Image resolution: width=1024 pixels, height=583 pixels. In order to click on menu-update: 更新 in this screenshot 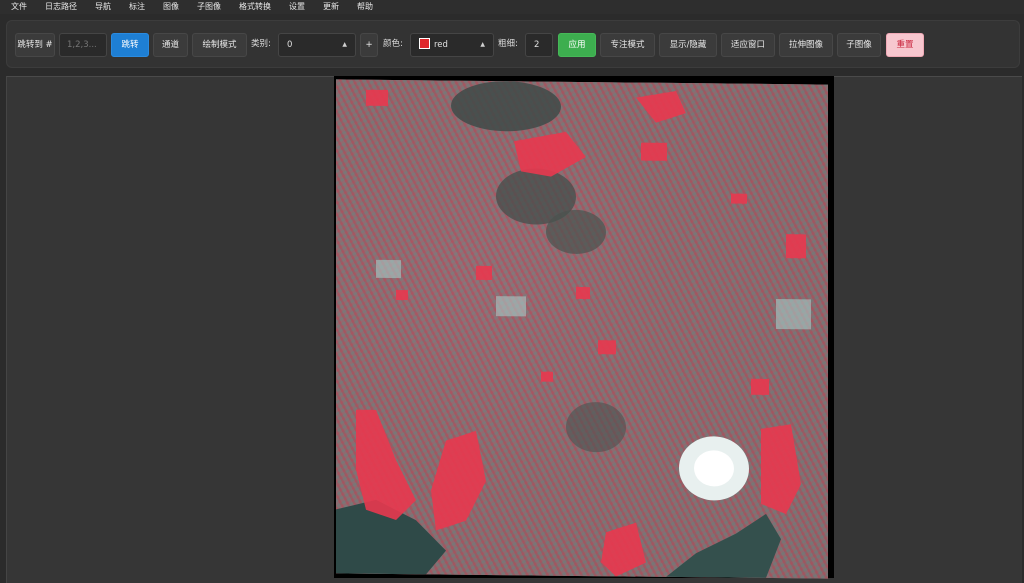, I will do `click(329, 7)`.